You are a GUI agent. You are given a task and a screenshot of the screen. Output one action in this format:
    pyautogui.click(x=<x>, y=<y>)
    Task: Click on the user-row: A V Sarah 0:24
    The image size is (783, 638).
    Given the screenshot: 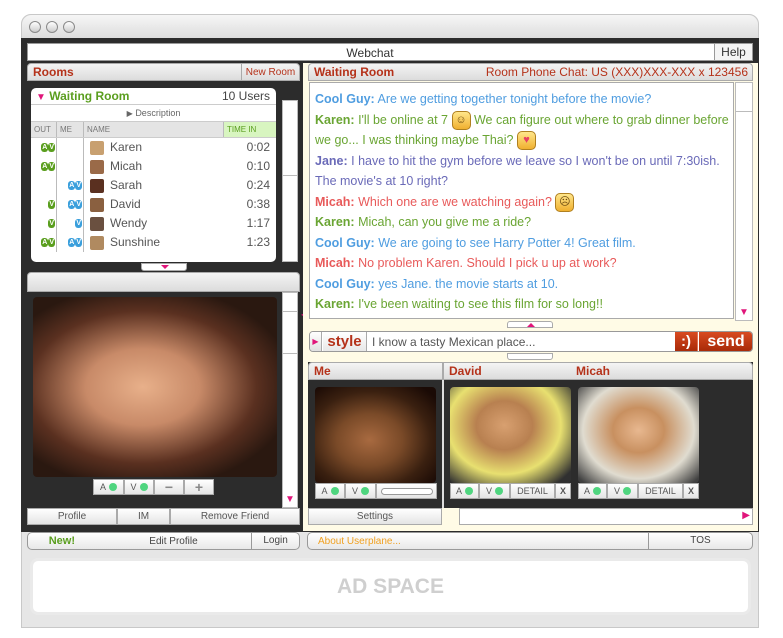 What is the action you would take?
    pyautogui.click(x=153, y=185)
    